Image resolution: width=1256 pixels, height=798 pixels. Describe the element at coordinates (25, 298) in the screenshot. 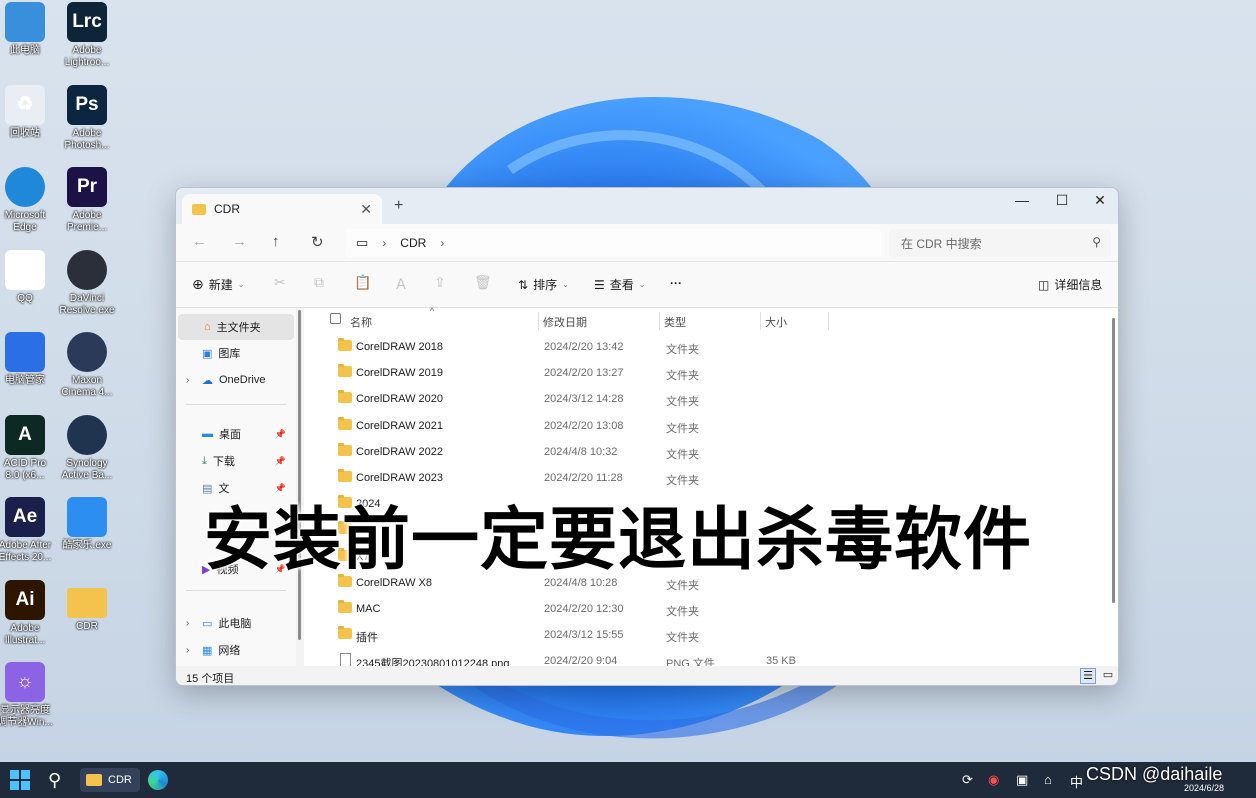

I see `desktop-icon-label: QQ` at that location.